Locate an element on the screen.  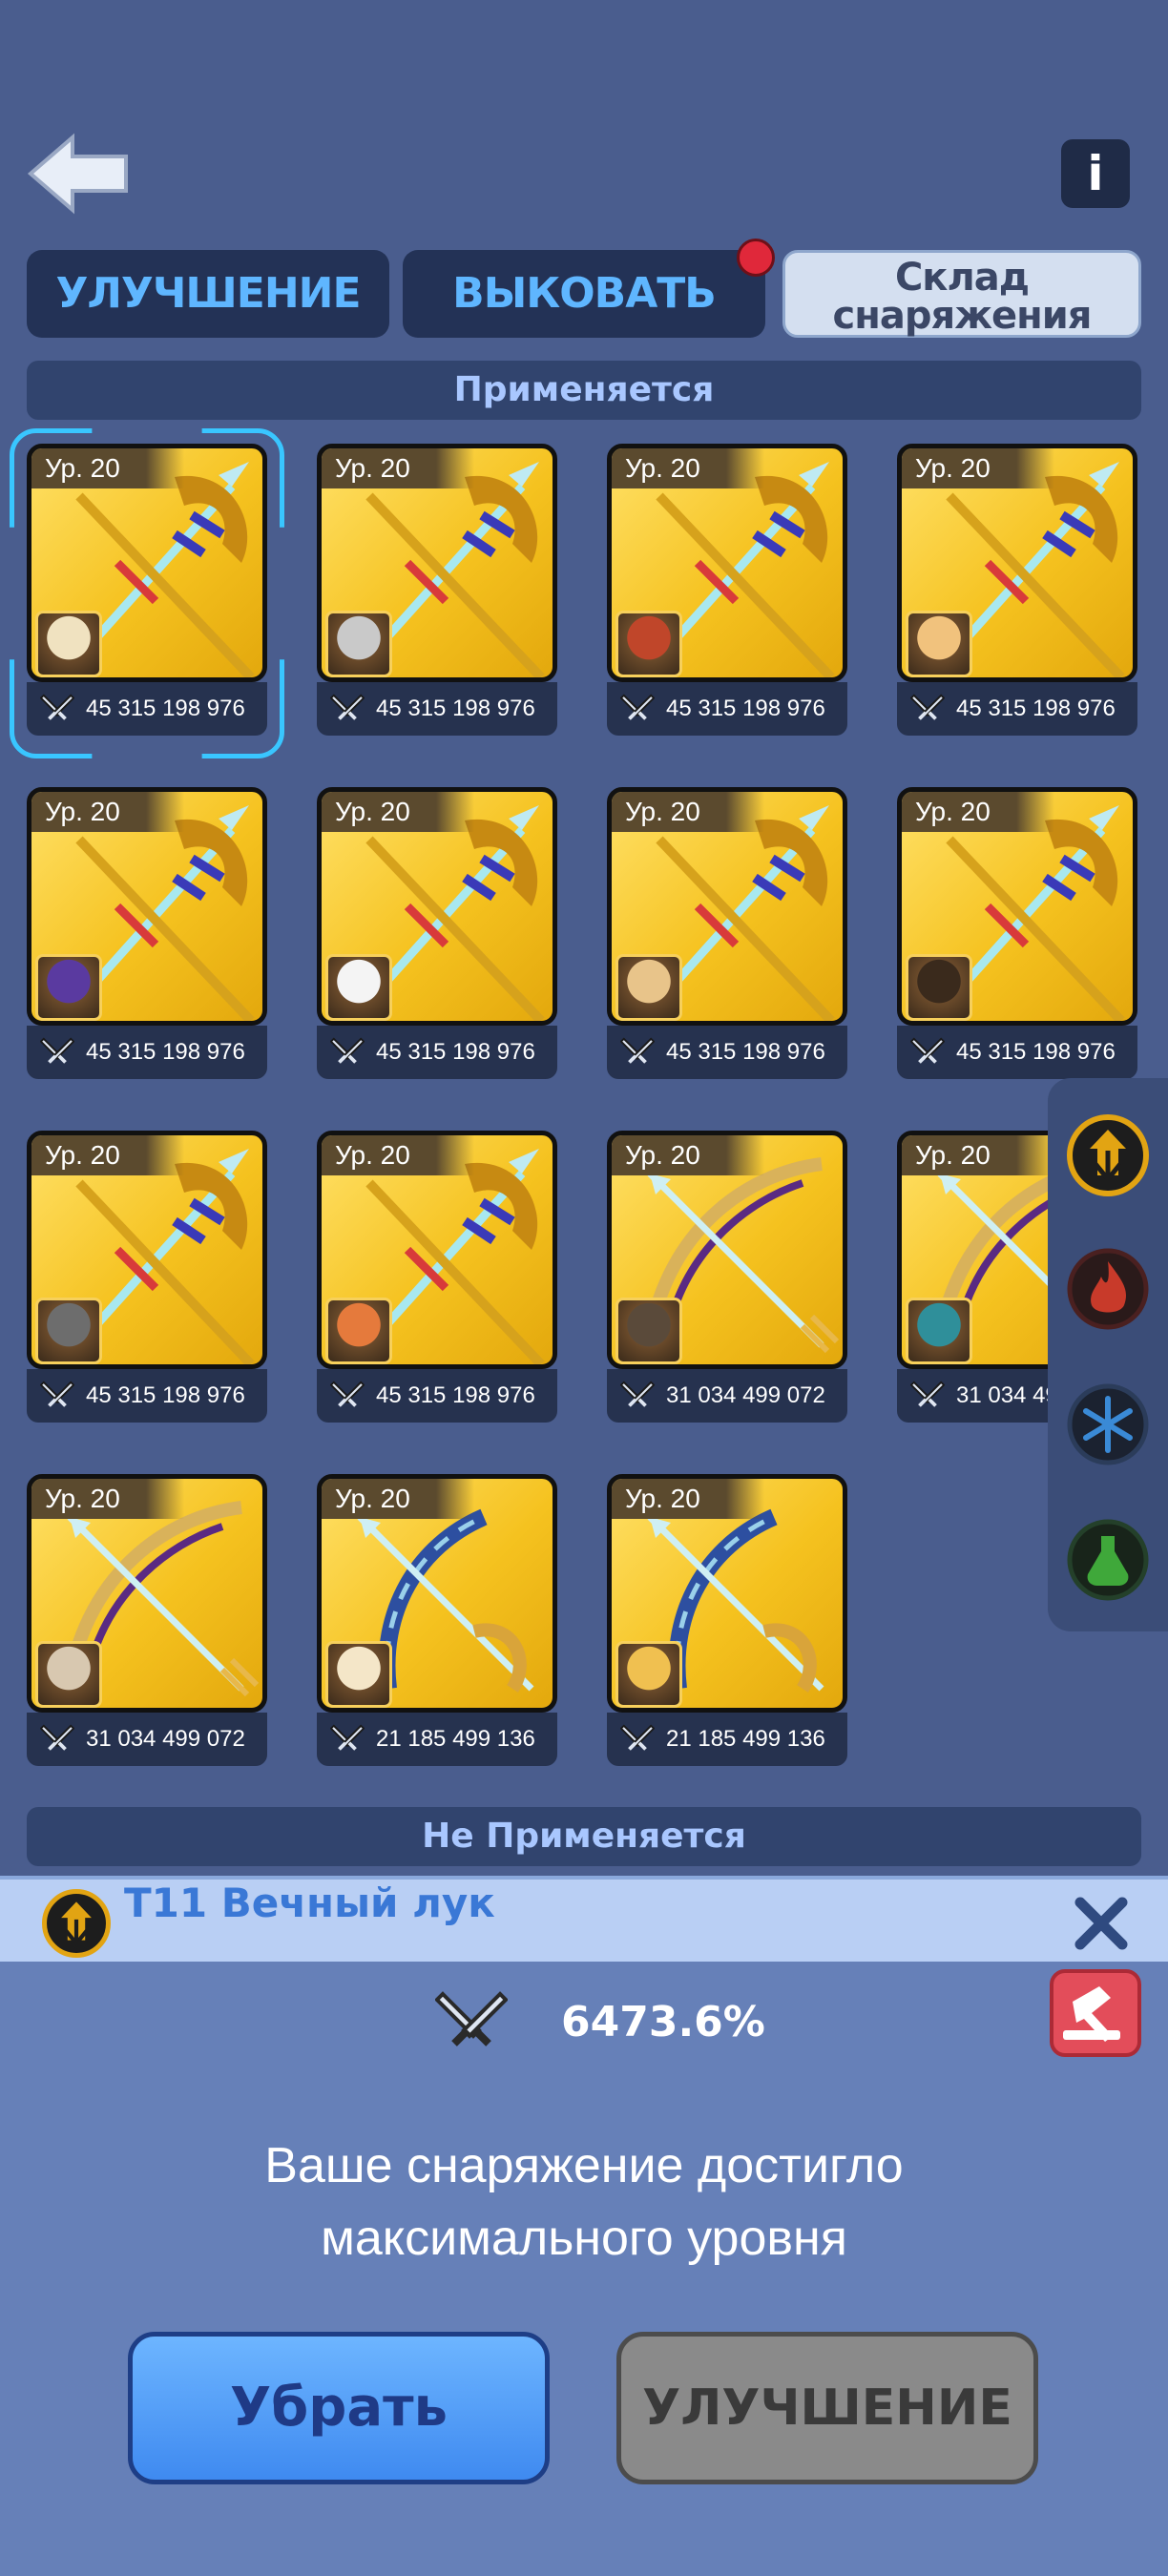
item-power: 21 185 499 136 is located at coordinates (437, 1739).